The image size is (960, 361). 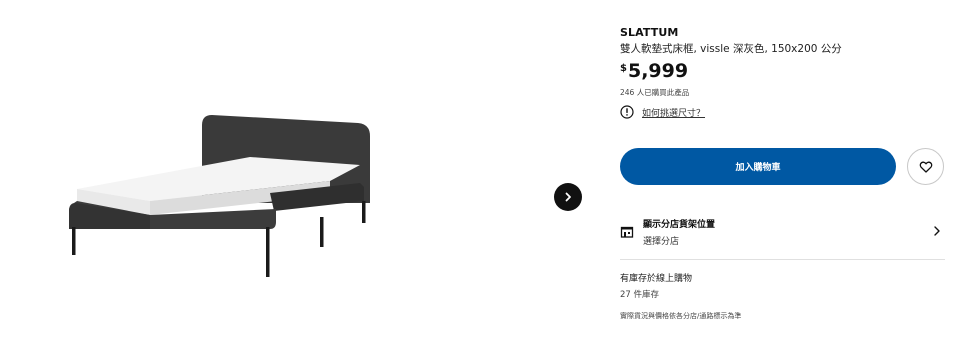 What do you see at coordinates (731, 49) in the screenshot?
I see `product-description: 雙人軟墊式床框, vissle 深灰色, 150x200 公分` at bounding box center [731, 49].